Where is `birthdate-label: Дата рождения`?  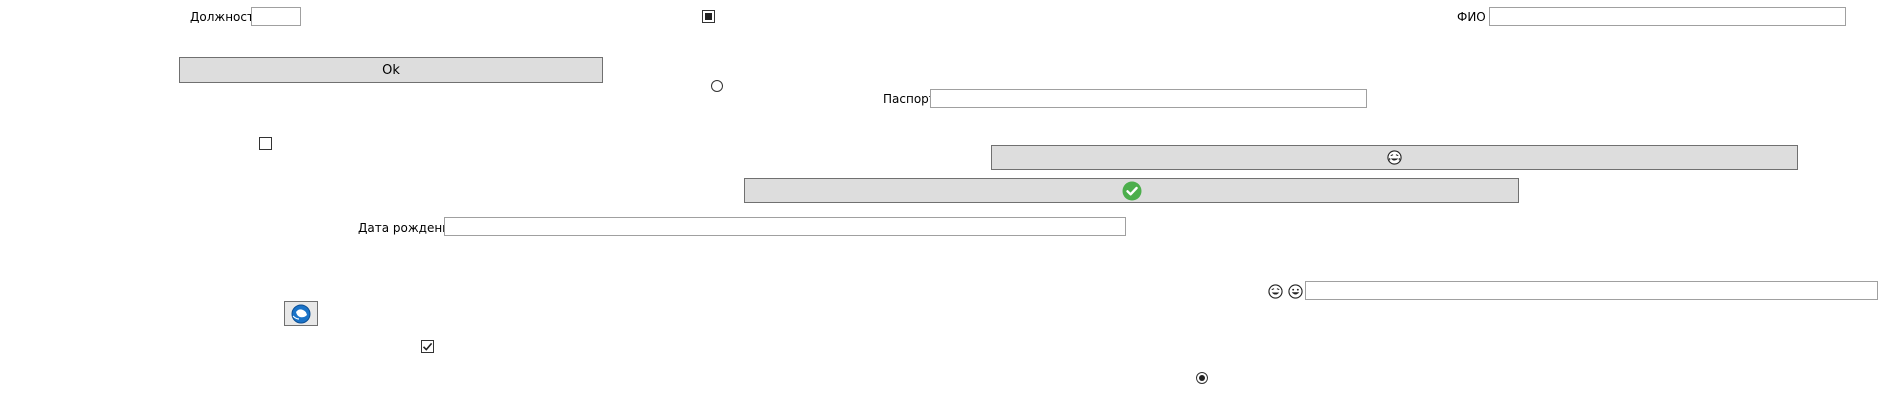
birthdate-label: Дата рождения is located at coordinates (408, 228).